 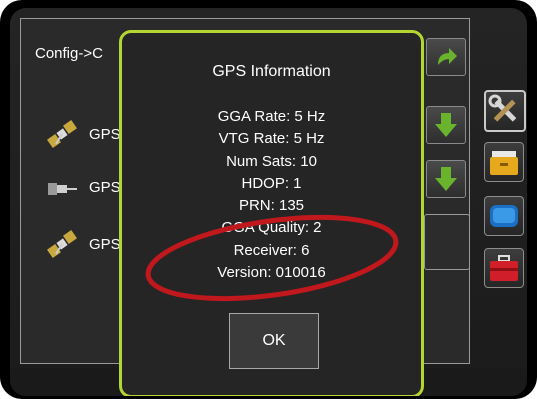 I want to click on return-arrow-icon, so click(x=447, y=56).